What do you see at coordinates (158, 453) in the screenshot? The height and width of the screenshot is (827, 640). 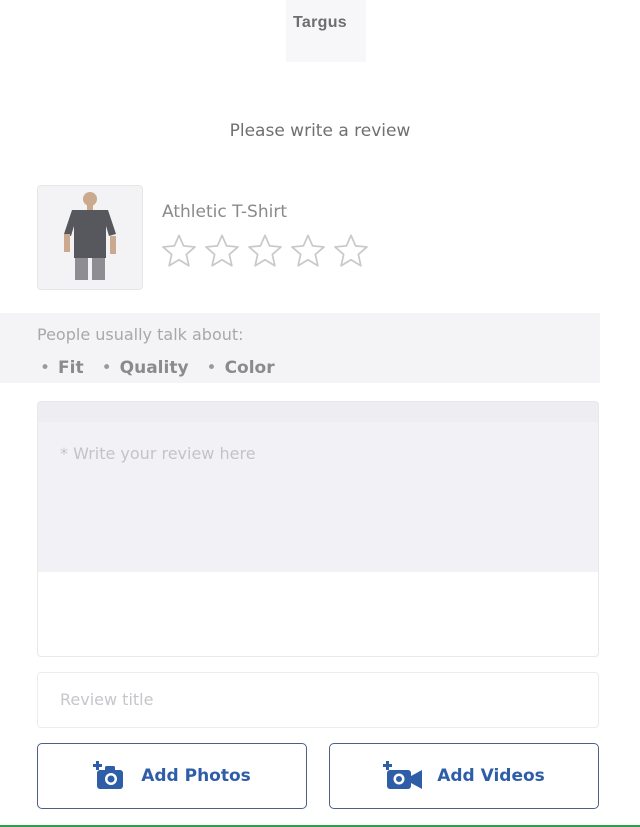 I see `review-placeholder: * Write your review here` at bounding box center [158, 453].